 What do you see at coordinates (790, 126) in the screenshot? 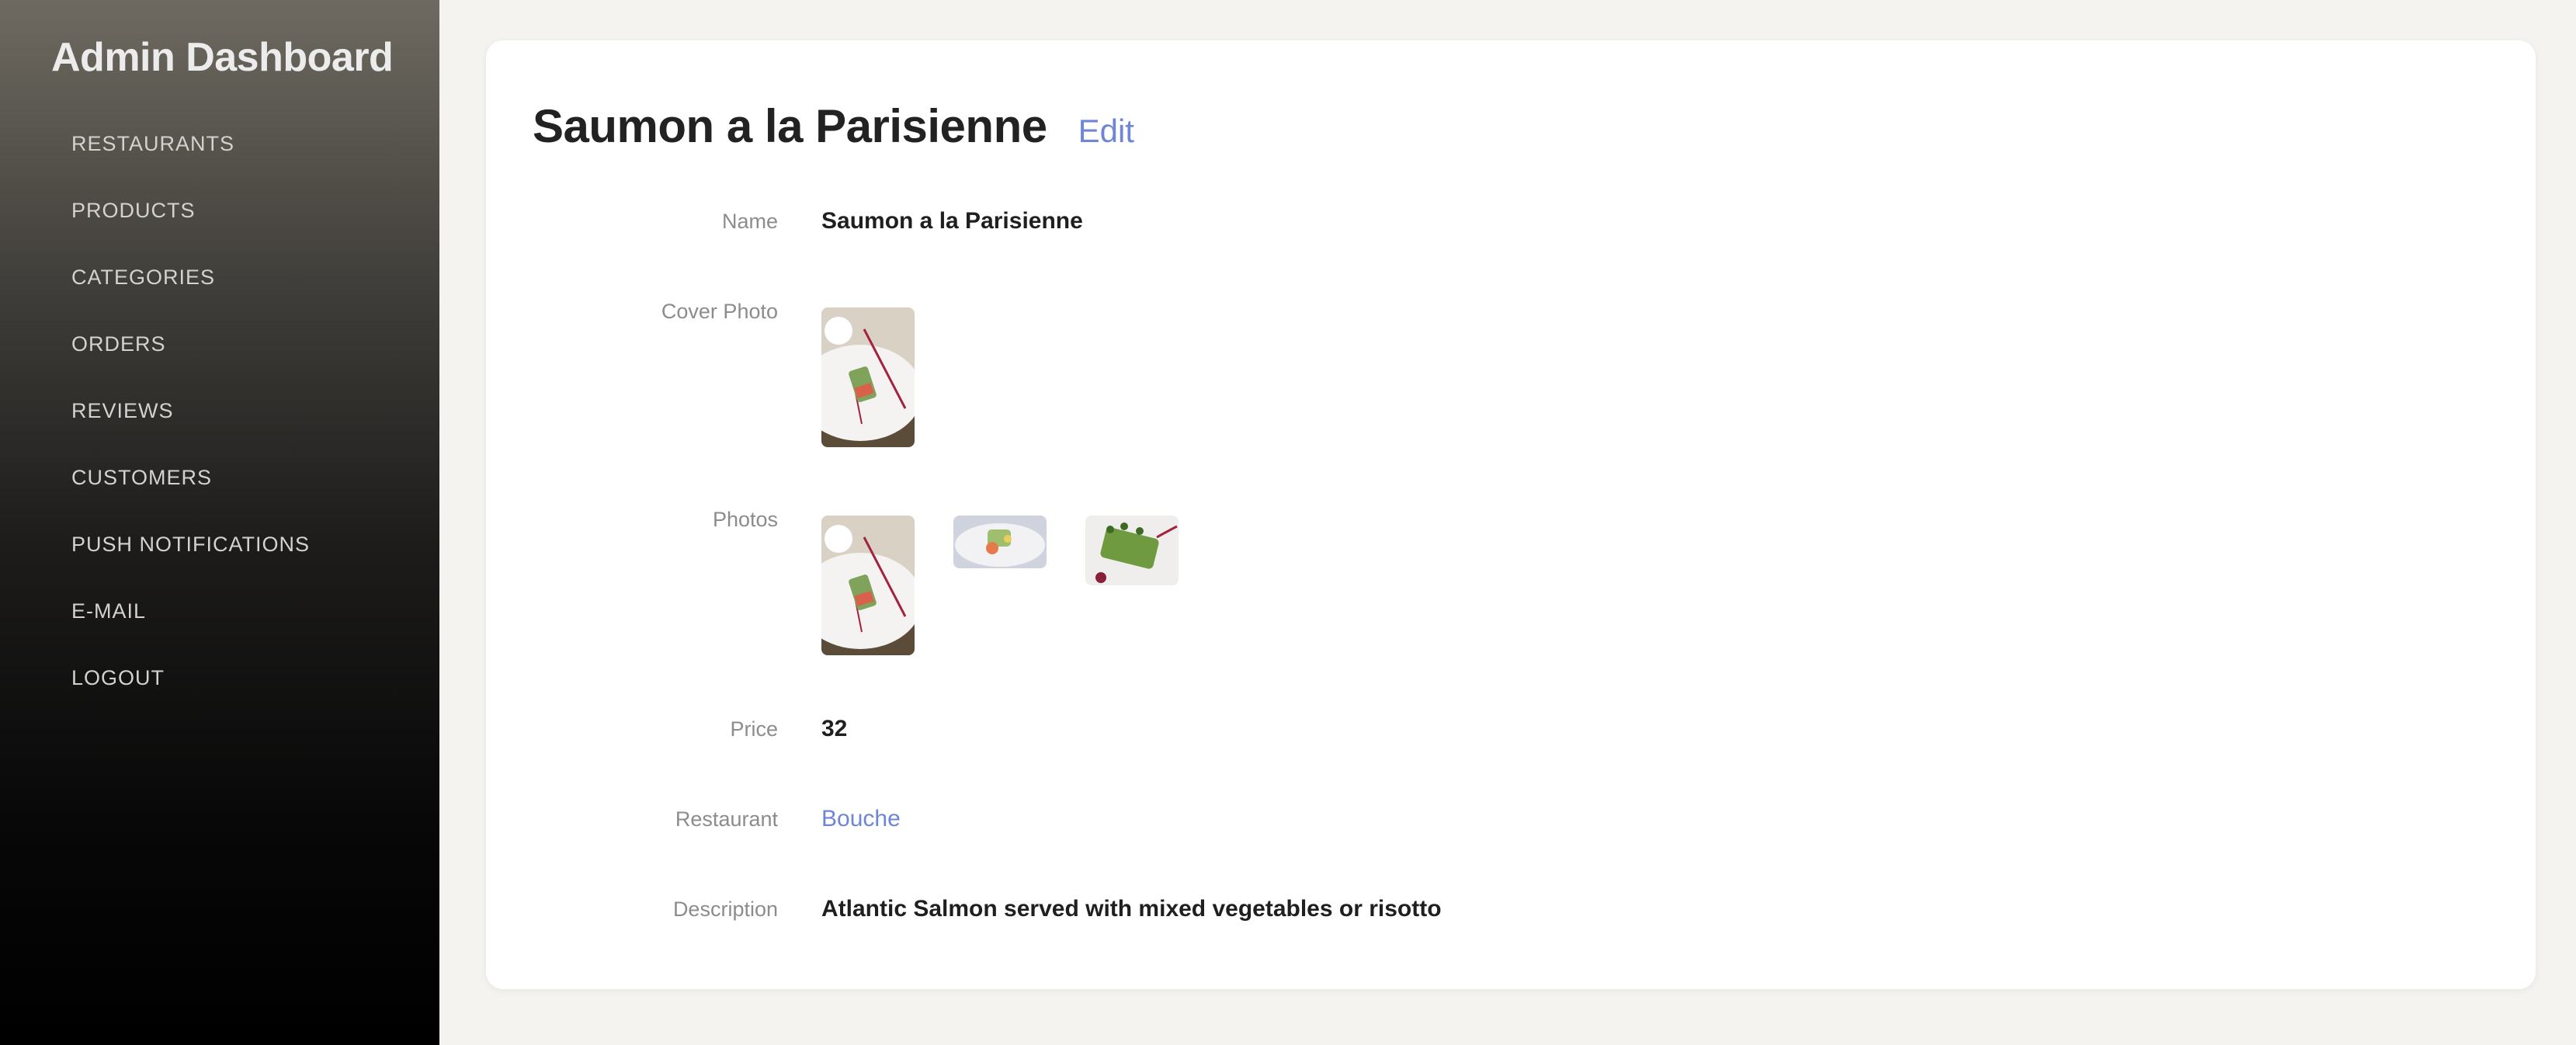
I see `page-title: Saumon a la Parisienne` at bounding box center [790, 126].